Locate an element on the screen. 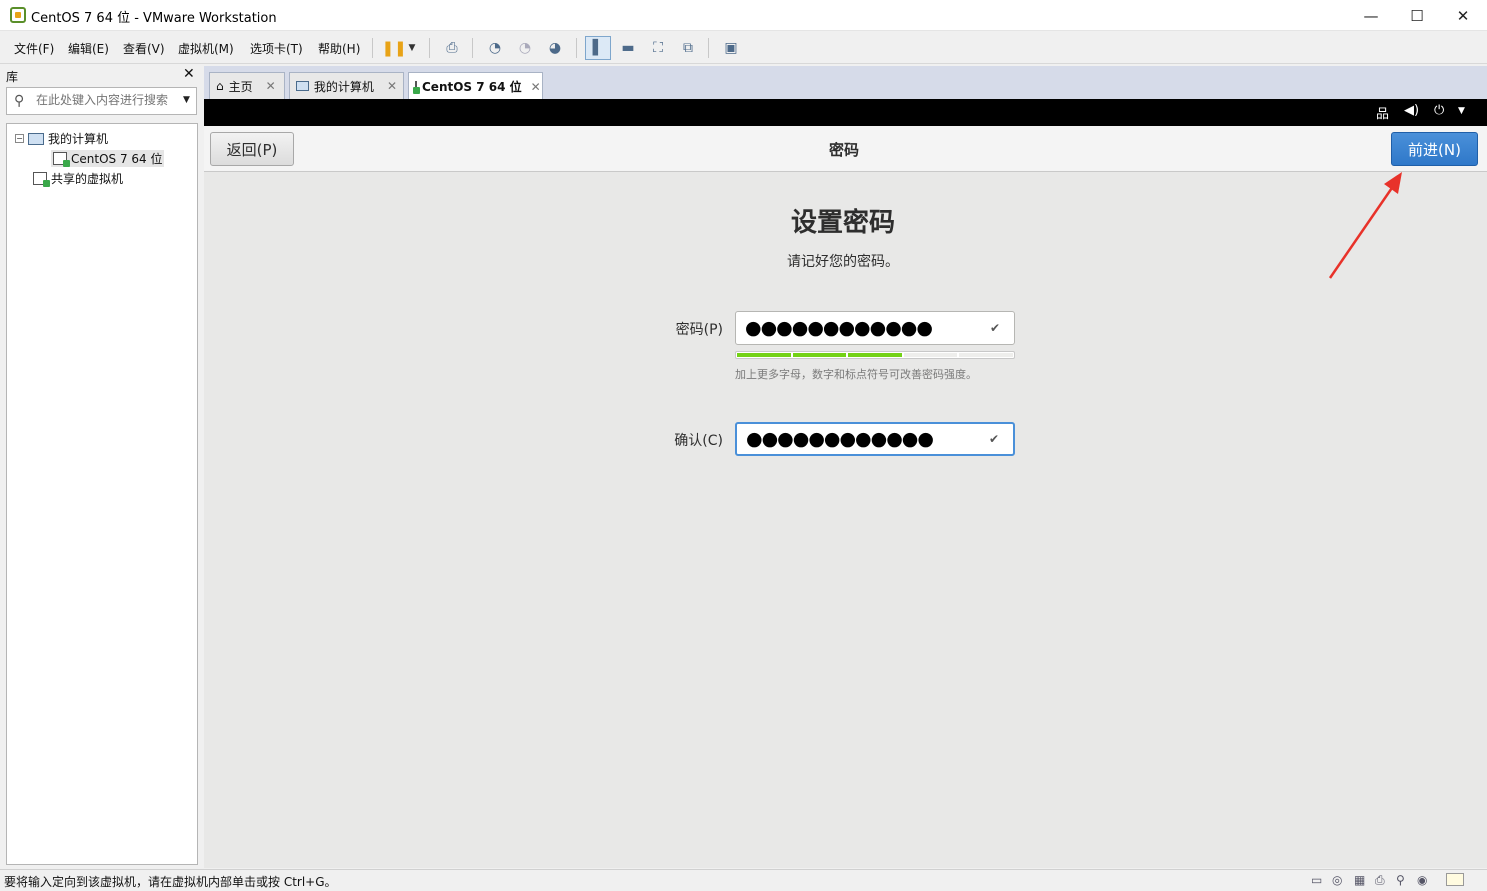 The width and height of the screenshot is (1487, 891). tab-my-computer: 我的计算机 ✕ is located at coordinates (346, 85).